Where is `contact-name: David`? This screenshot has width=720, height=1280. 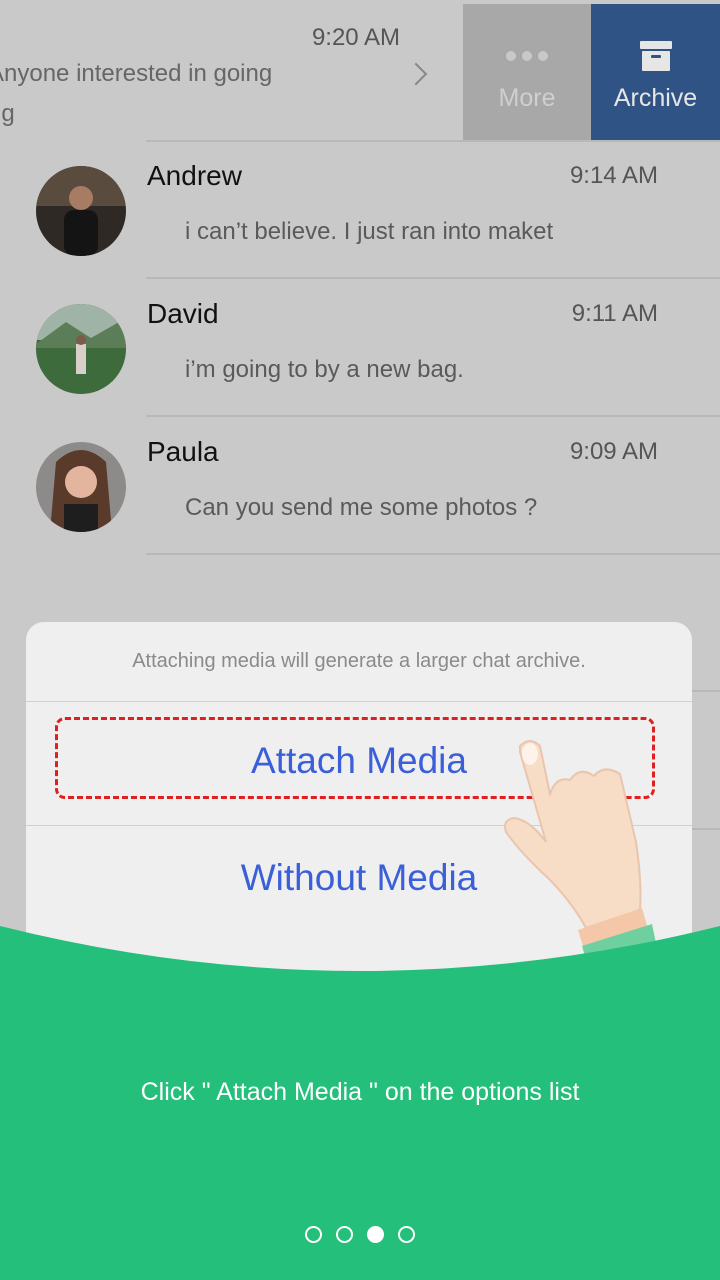 contact-name: David is located at coordinates (183, 313).